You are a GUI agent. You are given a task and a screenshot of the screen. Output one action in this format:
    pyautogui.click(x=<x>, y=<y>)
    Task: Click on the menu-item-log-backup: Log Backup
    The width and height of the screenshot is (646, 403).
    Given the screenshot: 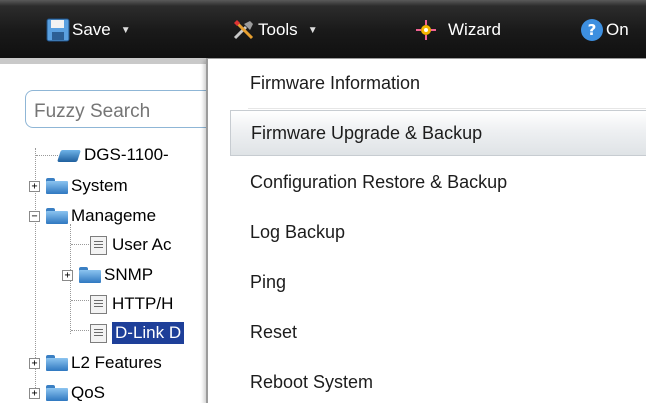 What is the action you would take?
    pyautogui.click(x=428, y=233)
    